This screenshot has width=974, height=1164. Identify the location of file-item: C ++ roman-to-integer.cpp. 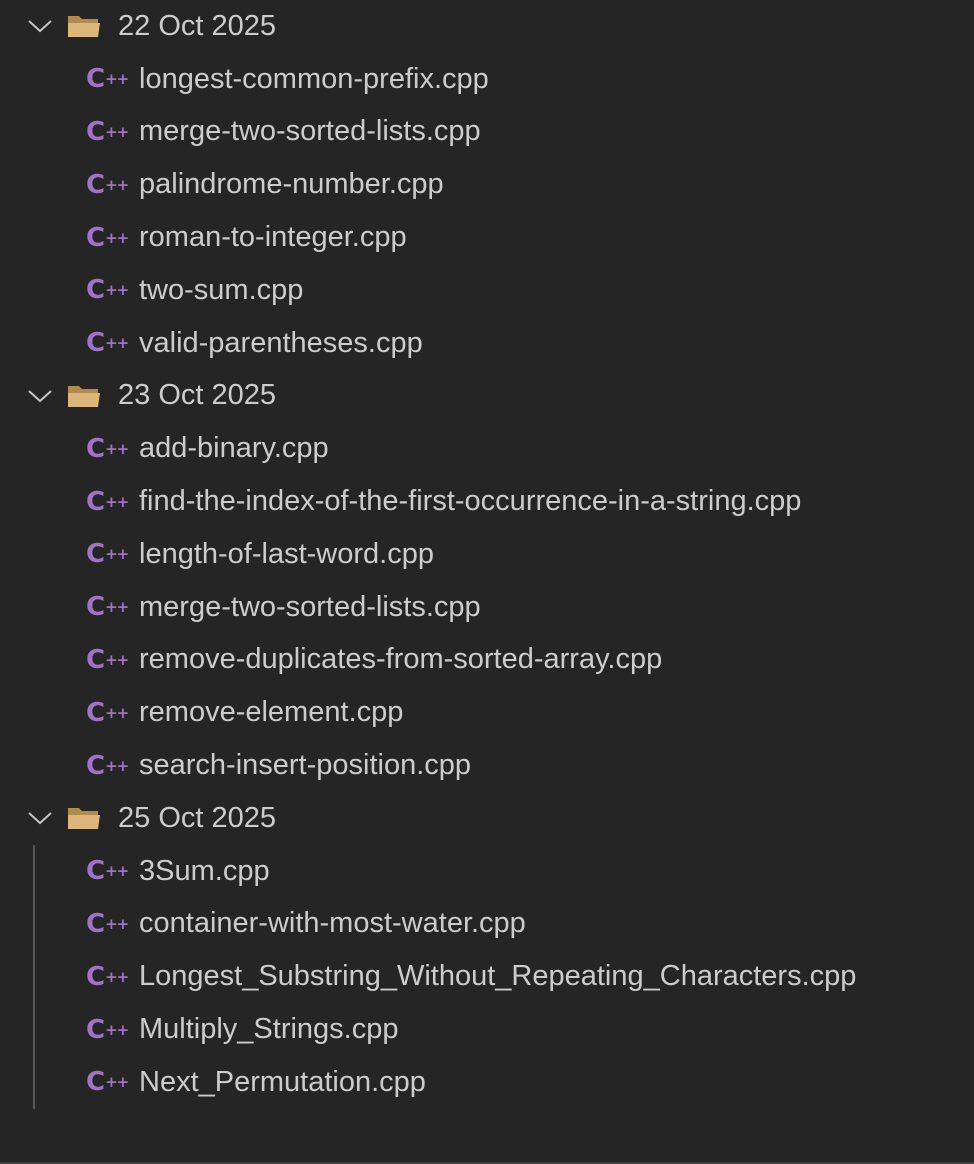
(487, 237).